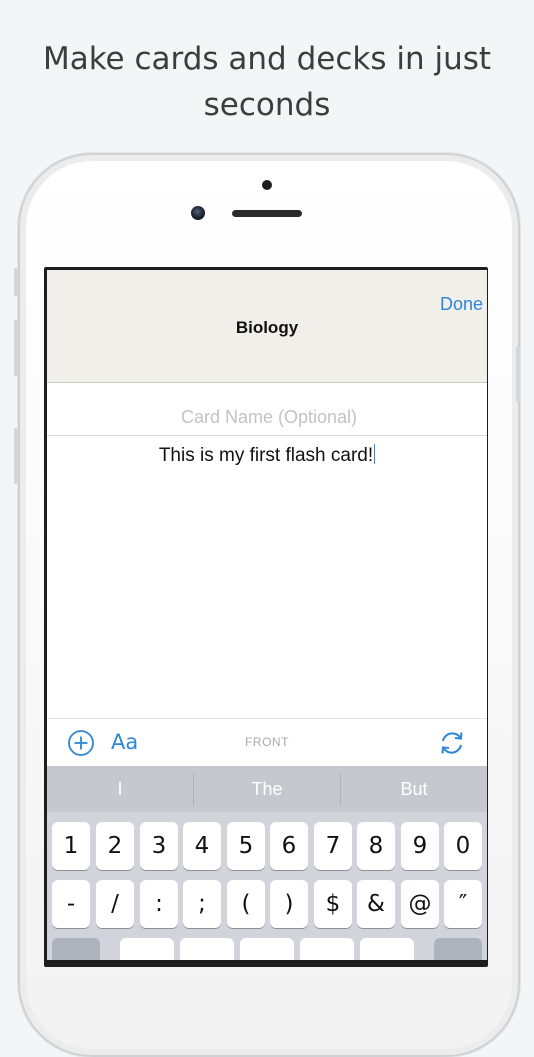 This screenshot has height=1057, width=534. I want to click on backspace-key, so click(458, 949).